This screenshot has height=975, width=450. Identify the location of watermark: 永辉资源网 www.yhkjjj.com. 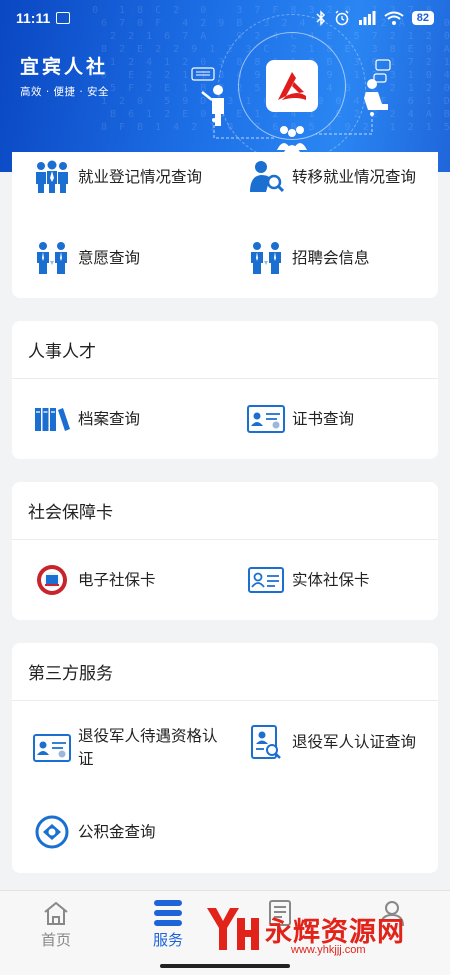
(304, 930).